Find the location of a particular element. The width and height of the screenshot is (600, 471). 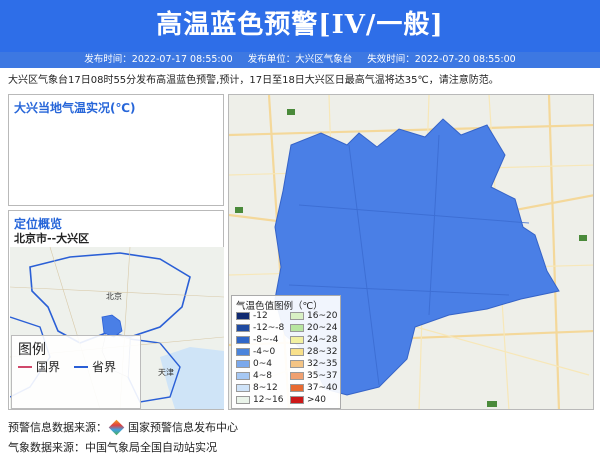

temperature-range-label: -12 is located at coordinates (260, 316).